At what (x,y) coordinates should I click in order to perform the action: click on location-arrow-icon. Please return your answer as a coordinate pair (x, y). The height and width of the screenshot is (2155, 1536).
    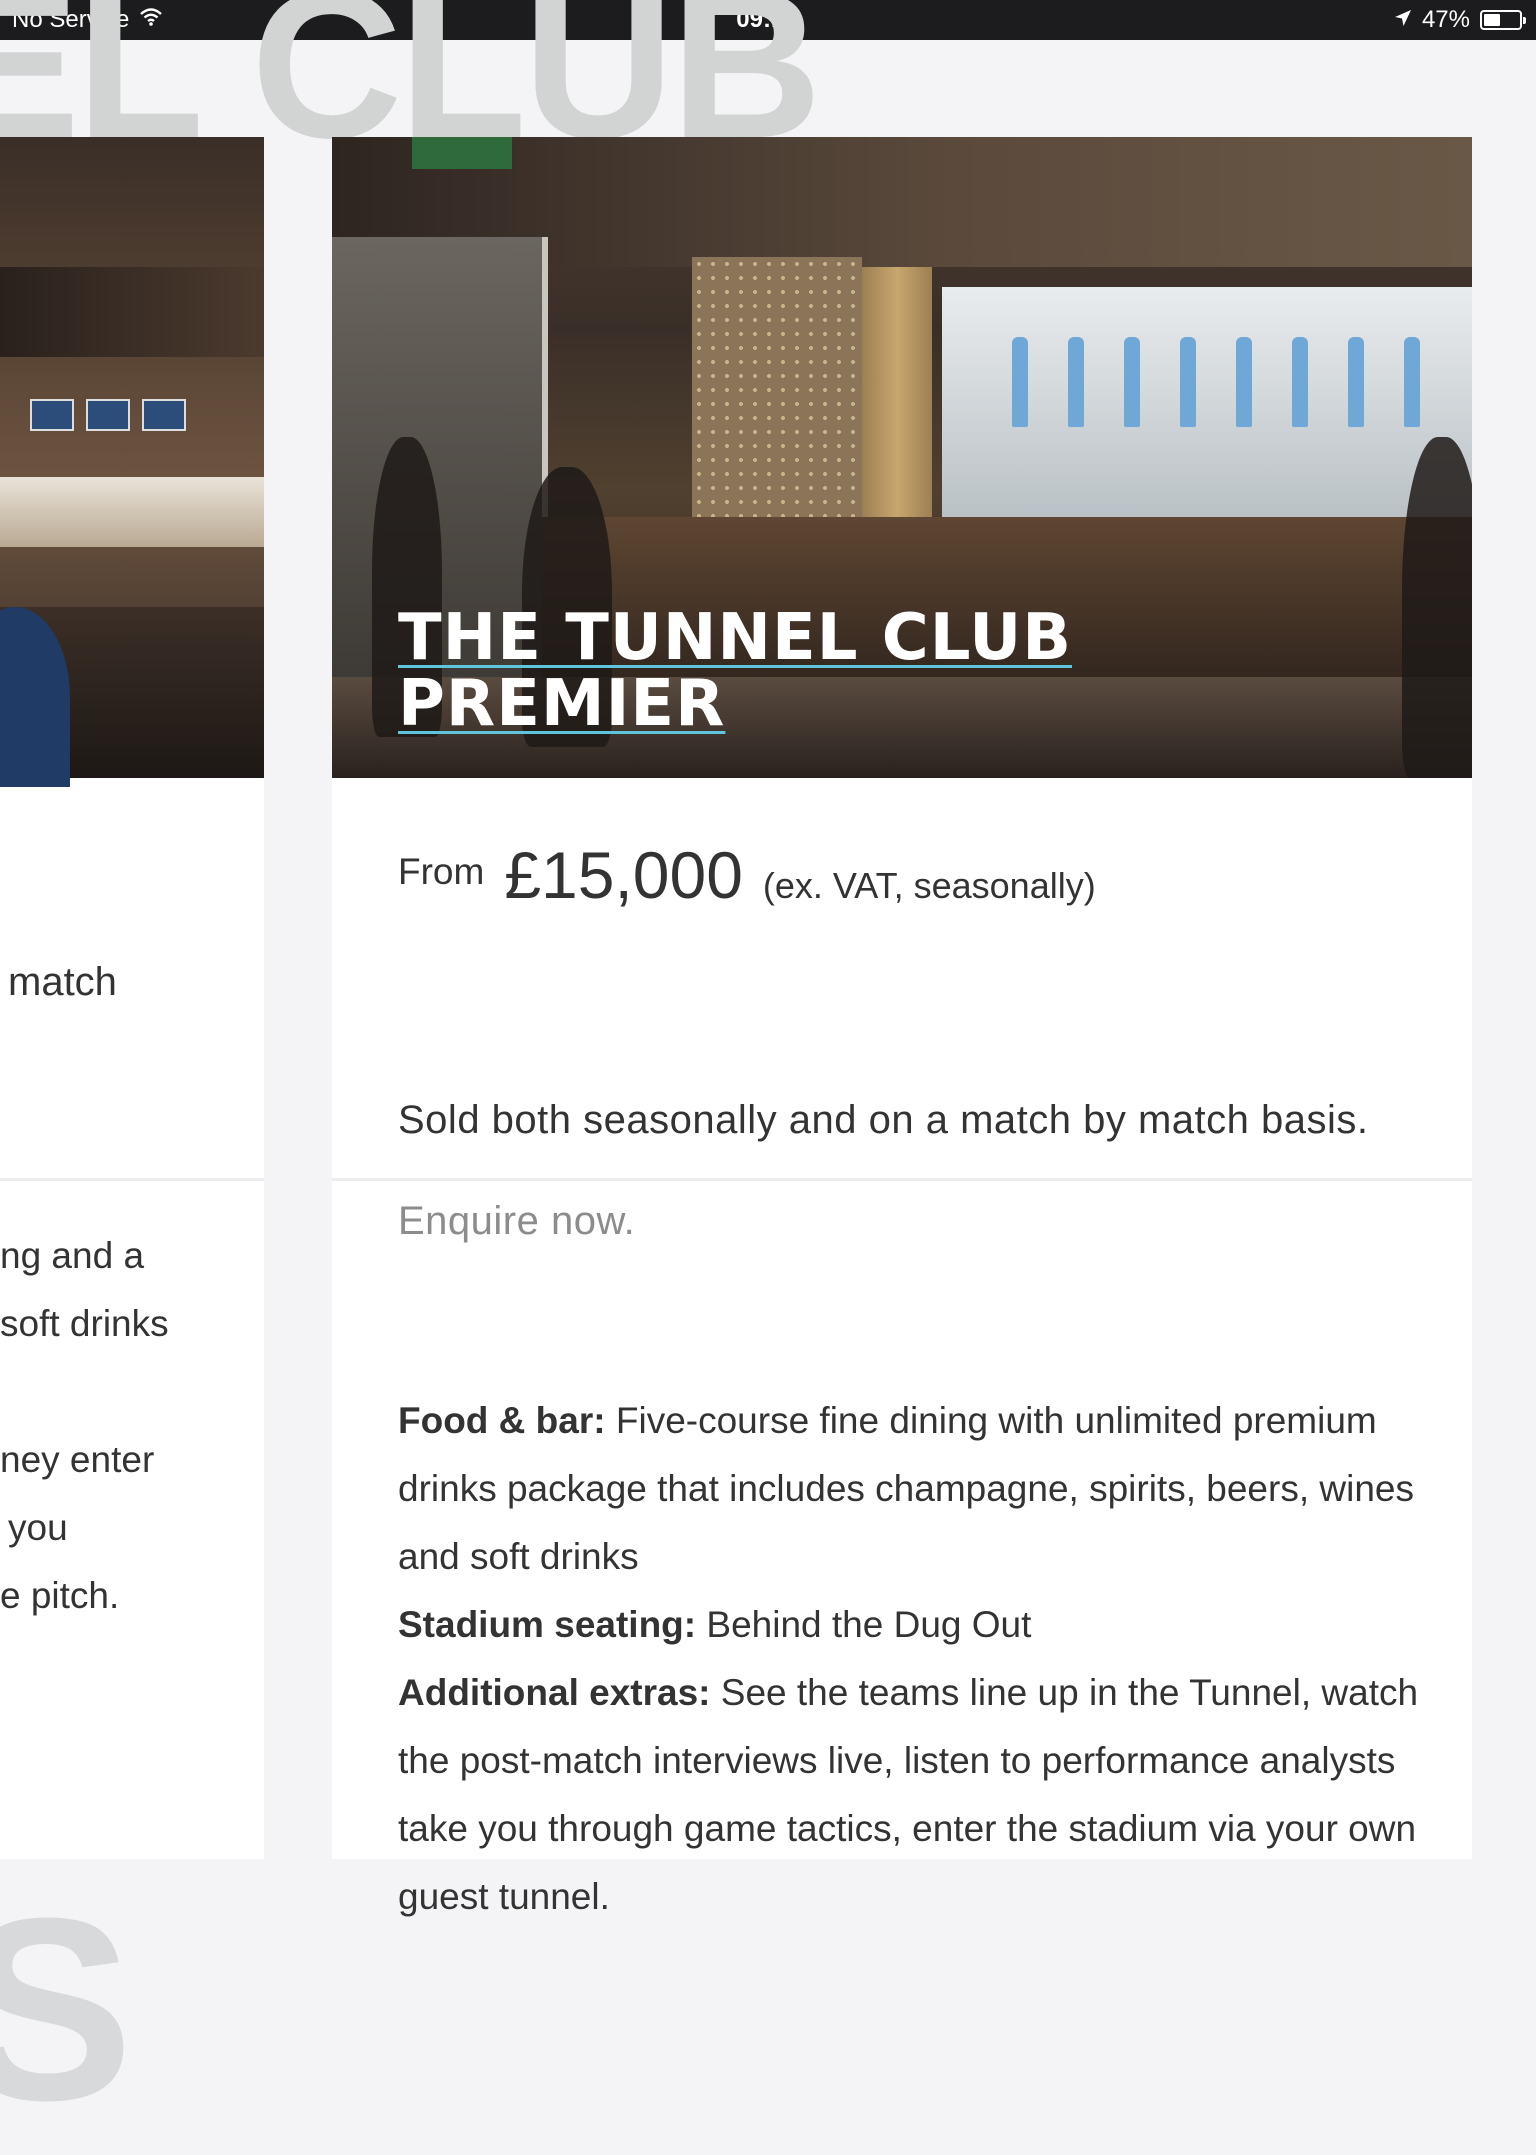
    Looking at the image, I should click on (1403, 20).